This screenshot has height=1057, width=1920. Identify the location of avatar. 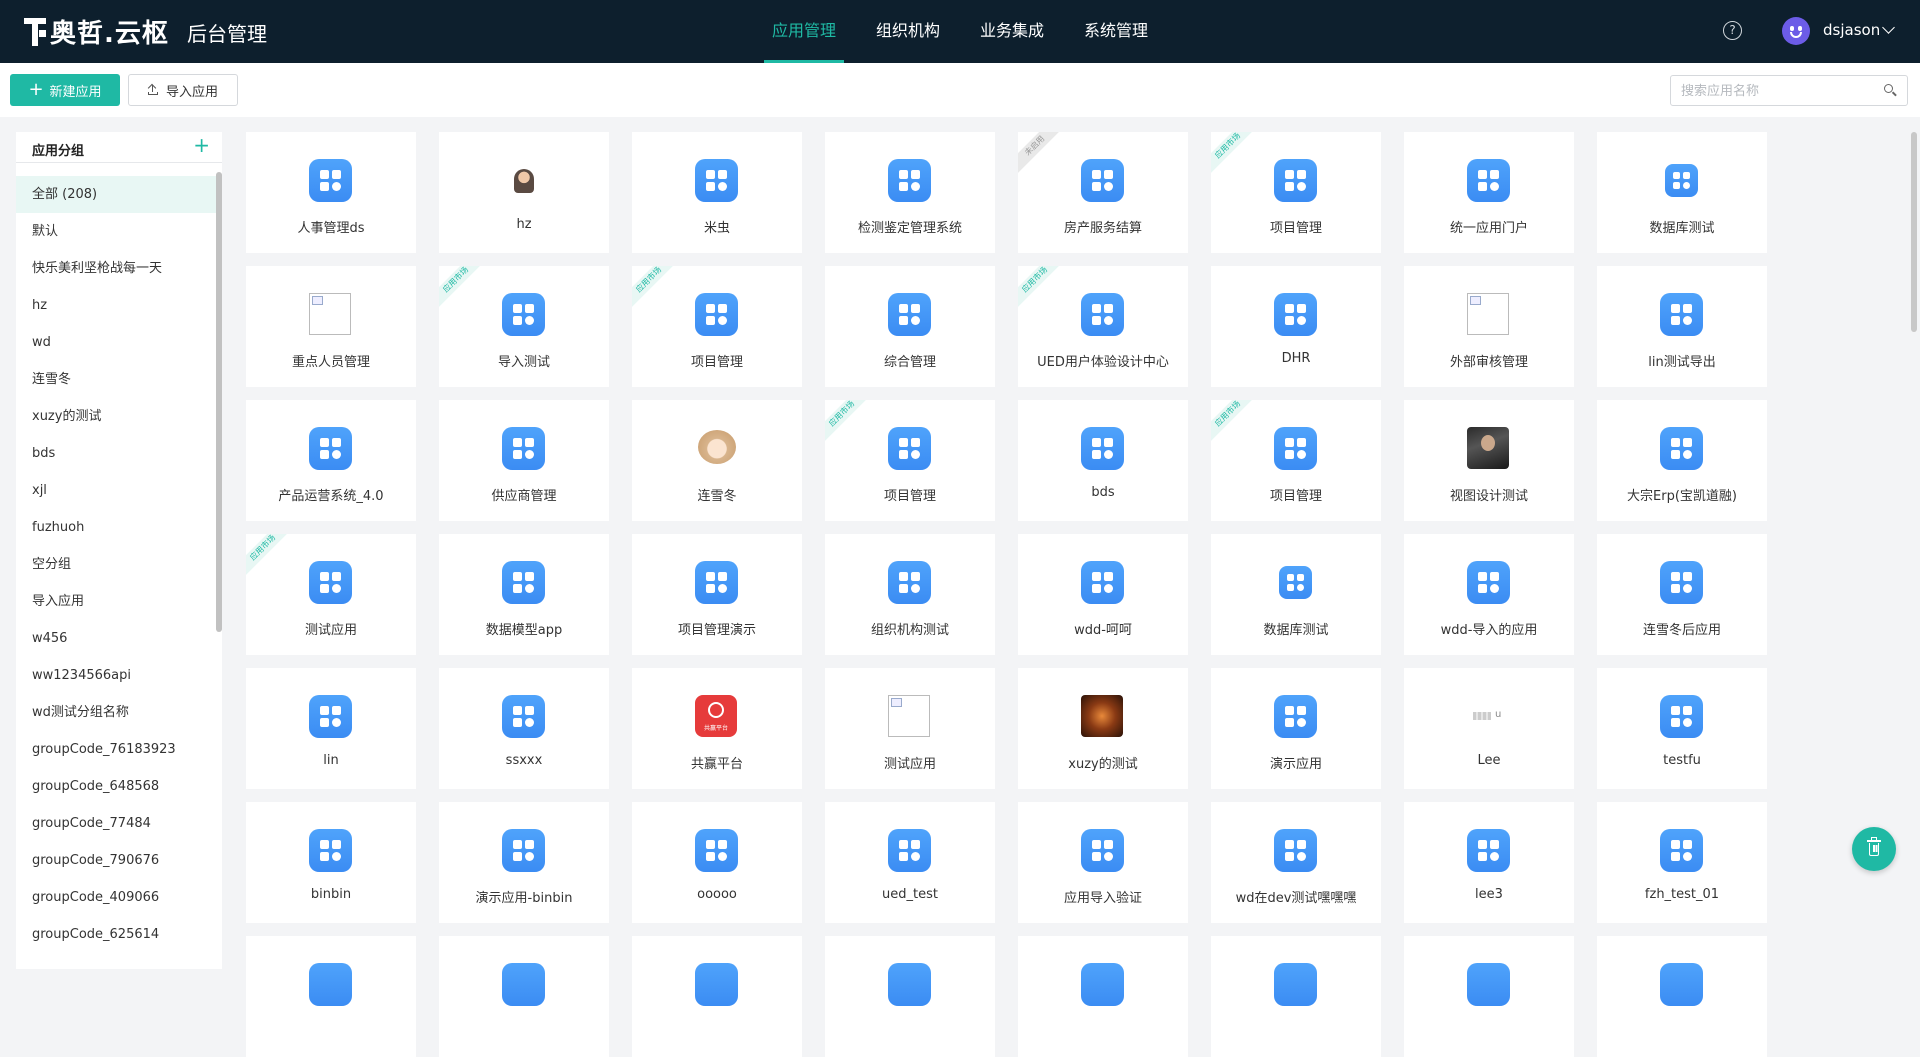
(1796, 31).